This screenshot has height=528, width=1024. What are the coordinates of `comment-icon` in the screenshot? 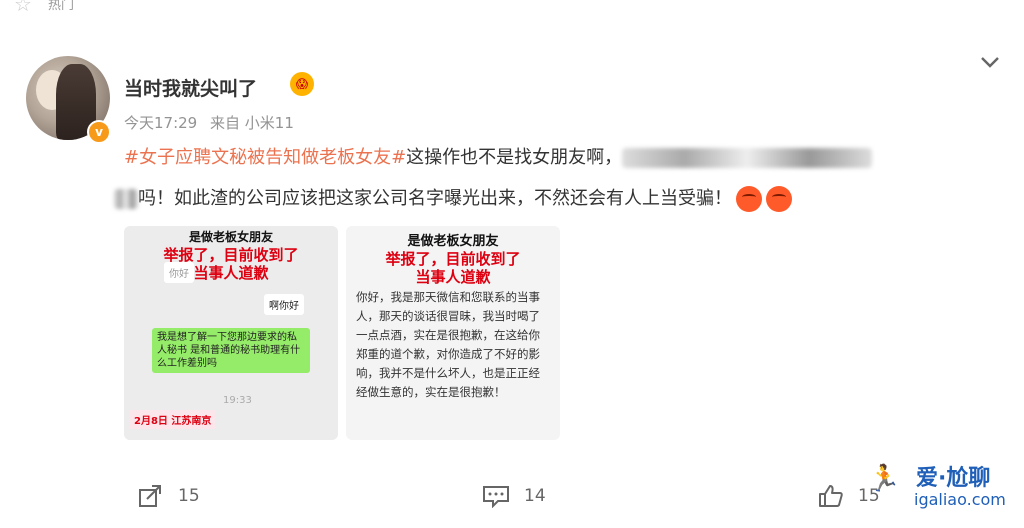 It's located at (496, 497).